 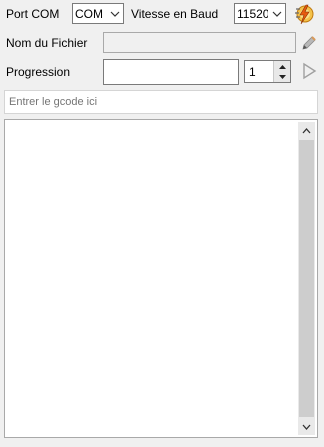 I want to click on file-name-label: Nom du Fichier, so click(x=47, y=43).